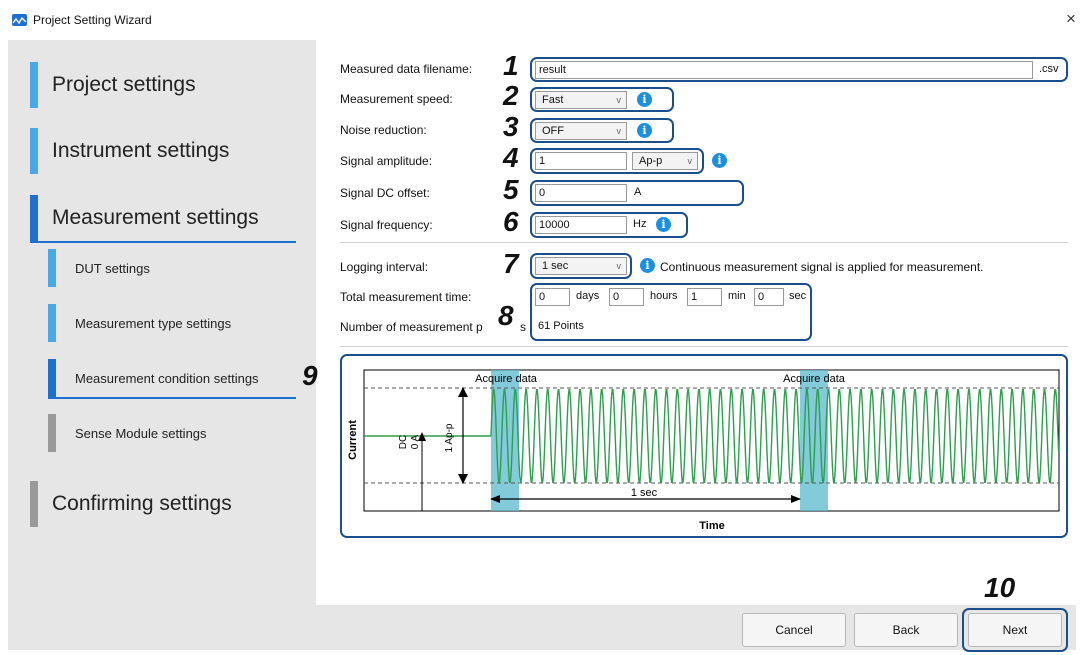  Describe the element at coordinates (112, 268) in the screenshot. I see `sidebar-item-label: DUT settings` at that location.